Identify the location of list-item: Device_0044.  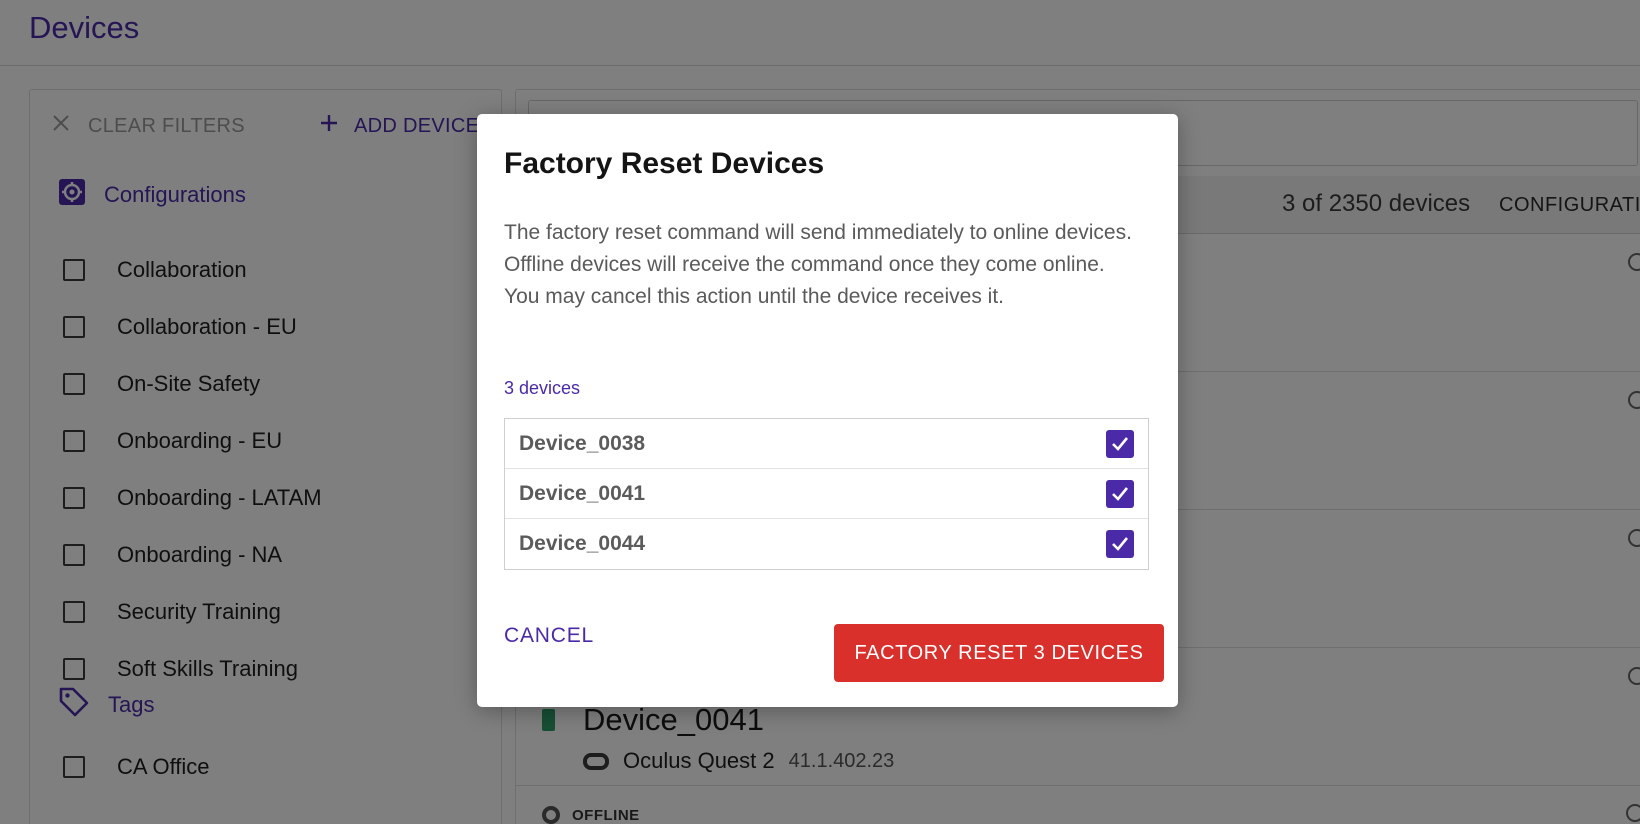
(826, 544).